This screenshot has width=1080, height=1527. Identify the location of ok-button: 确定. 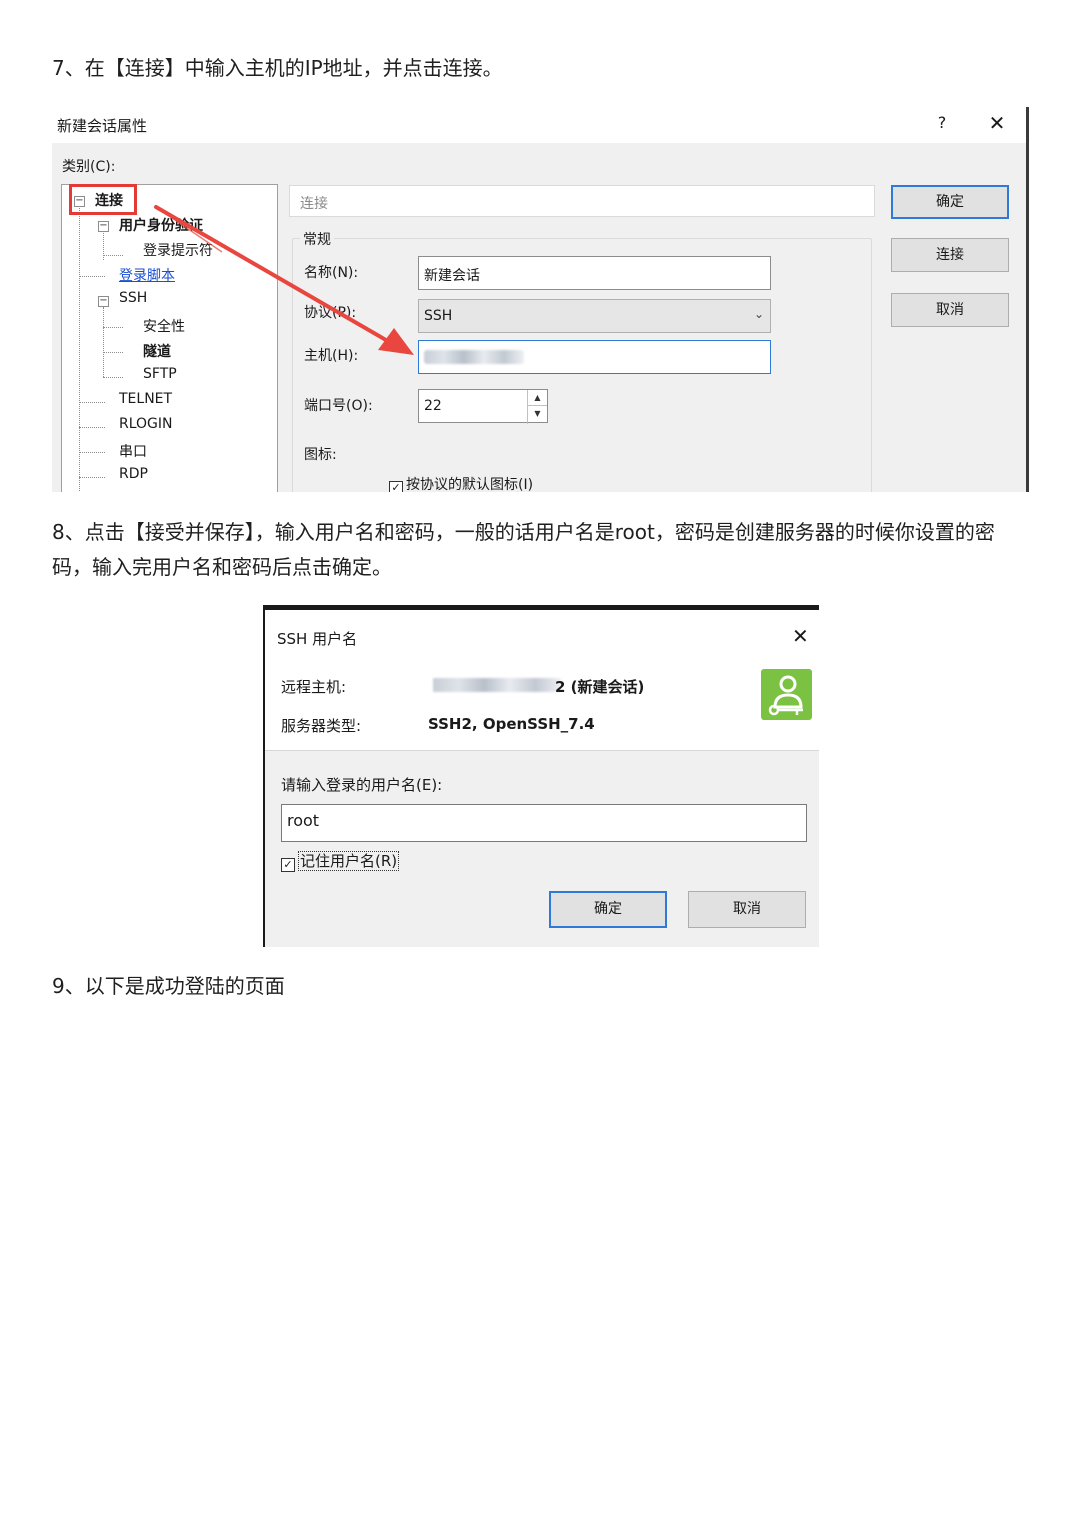
(608, 909).